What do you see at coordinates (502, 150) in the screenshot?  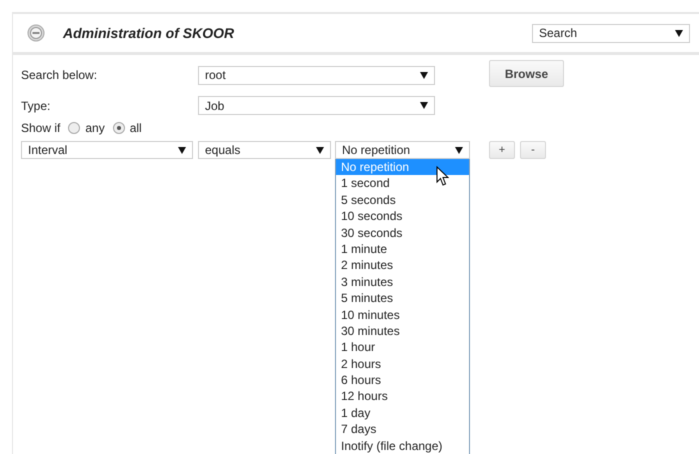 I see `add-button: +` at bounding box center [502, 150].